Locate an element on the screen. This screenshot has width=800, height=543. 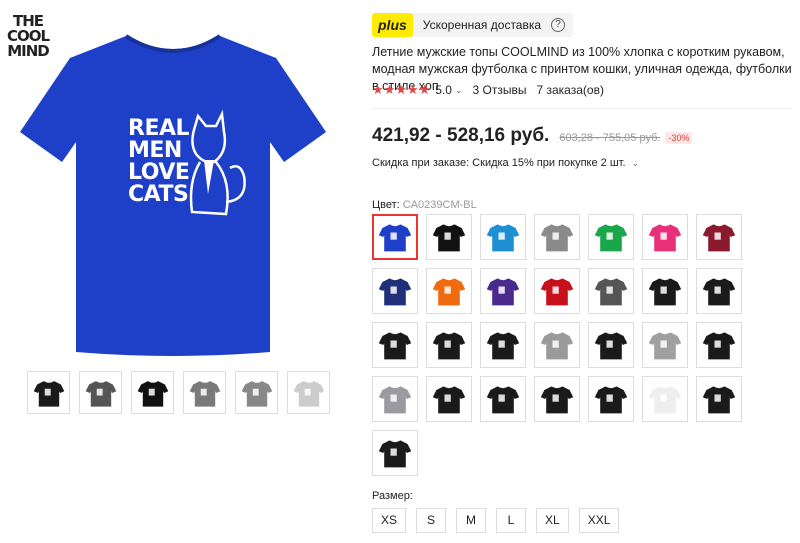
color-selected-value: CA0239CM-BL is located at coordinates (439, 205).